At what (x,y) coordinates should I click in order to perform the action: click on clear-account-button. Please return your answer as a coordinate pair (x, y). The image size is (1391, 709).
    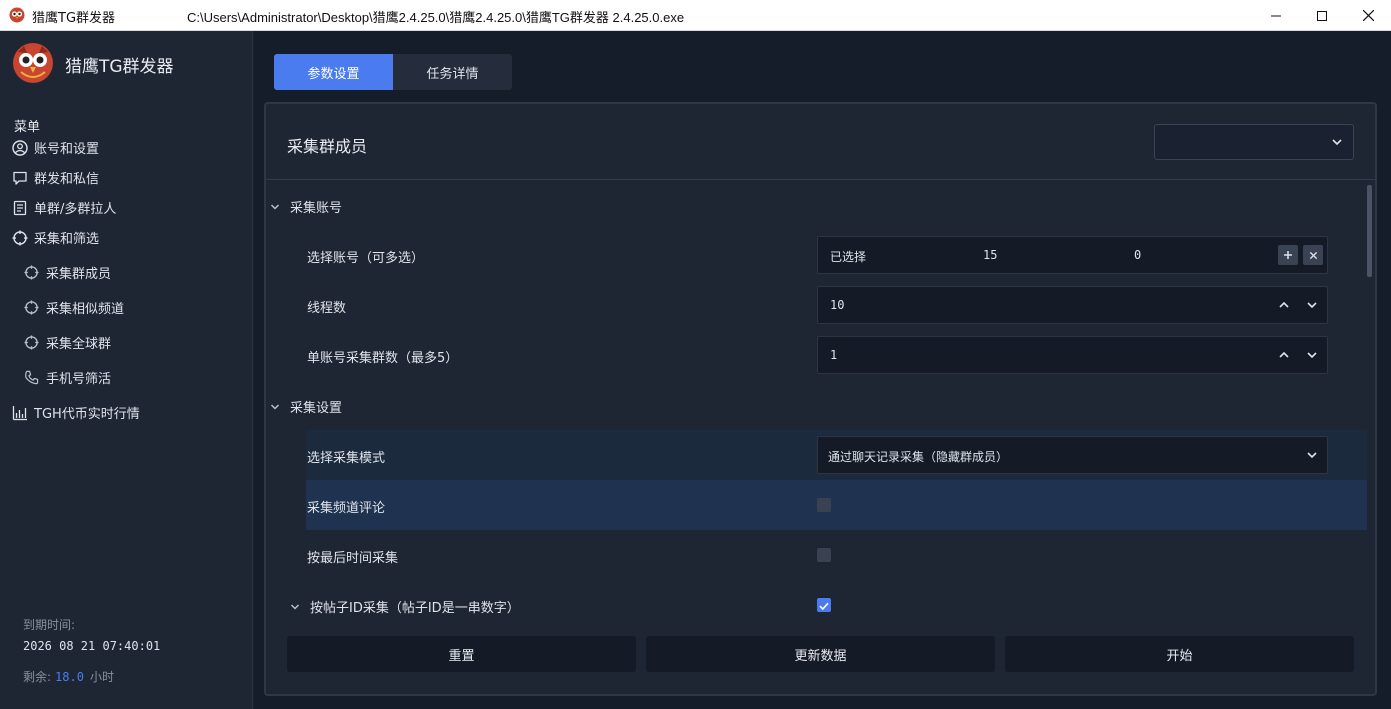
    Looking at the image, I should click on (1313, 255).